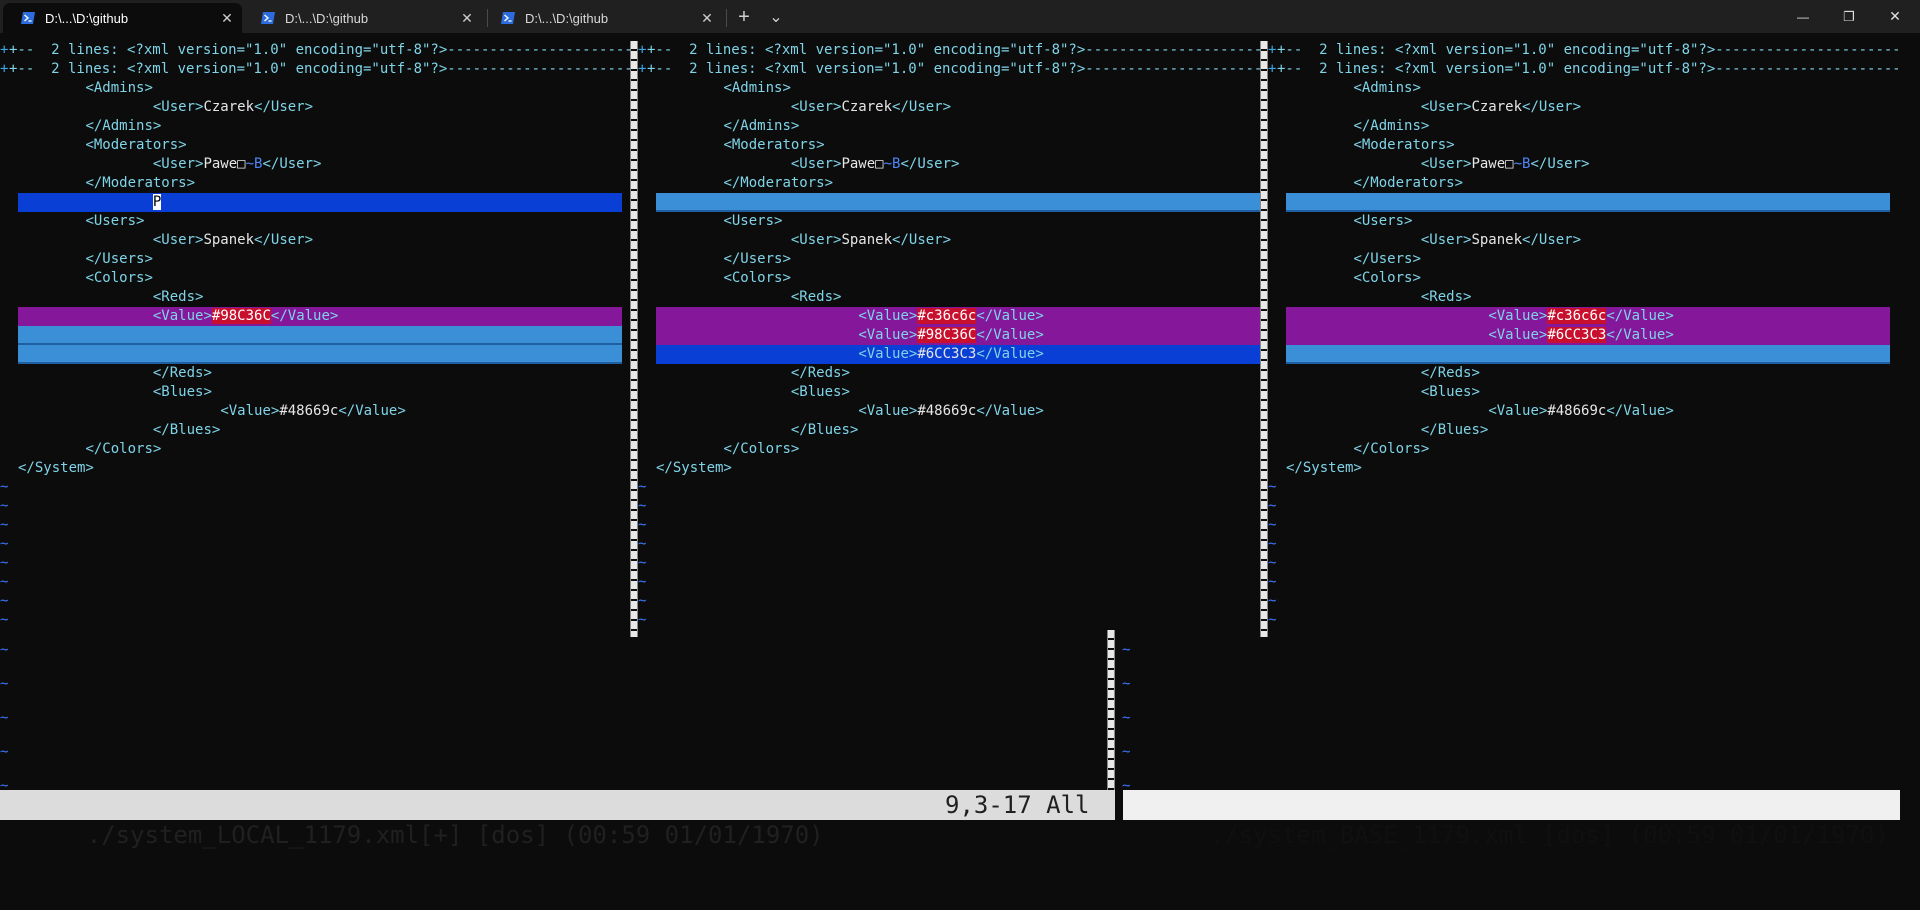  What do you see at coordinates (1895, 16) in the screenshot?
I see `close-window-button: ✕` at bounding box center [1895, 16].